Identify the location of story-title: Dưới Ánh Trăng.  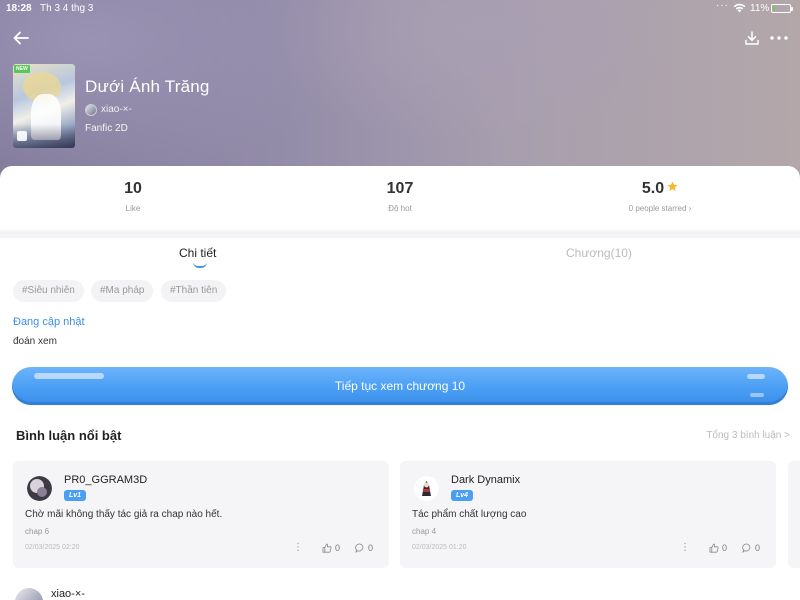
(147, 86).